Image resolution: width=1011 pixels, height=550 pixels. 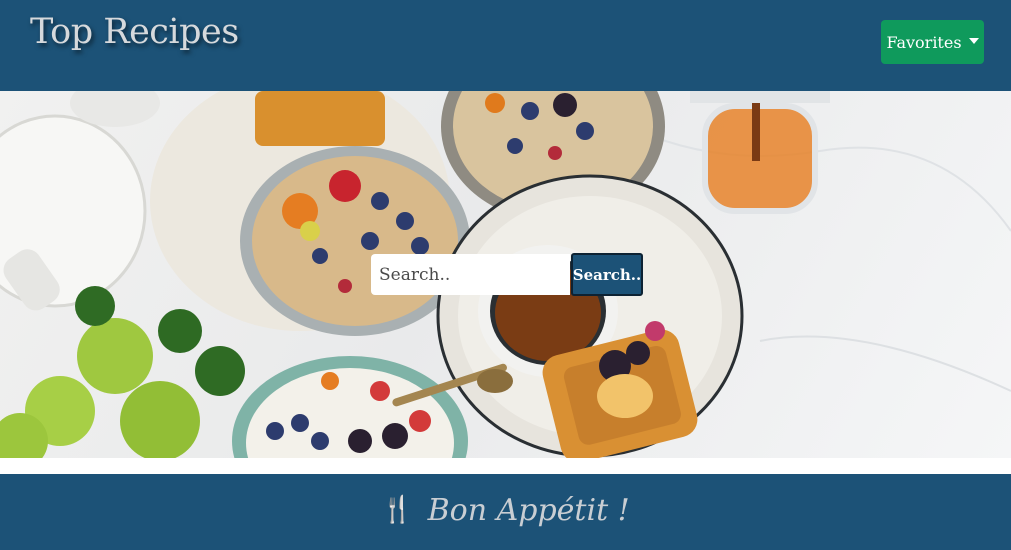 What do you see at coordinates (470, 274) in the screenshot?
I see `search-input` at bounding box center [470, 274].